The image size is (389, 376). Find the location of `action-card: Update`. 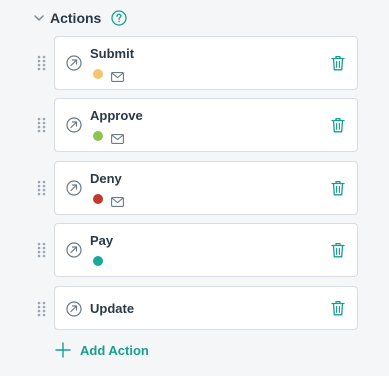

action-card: Update is located at coordinates (206, 308).